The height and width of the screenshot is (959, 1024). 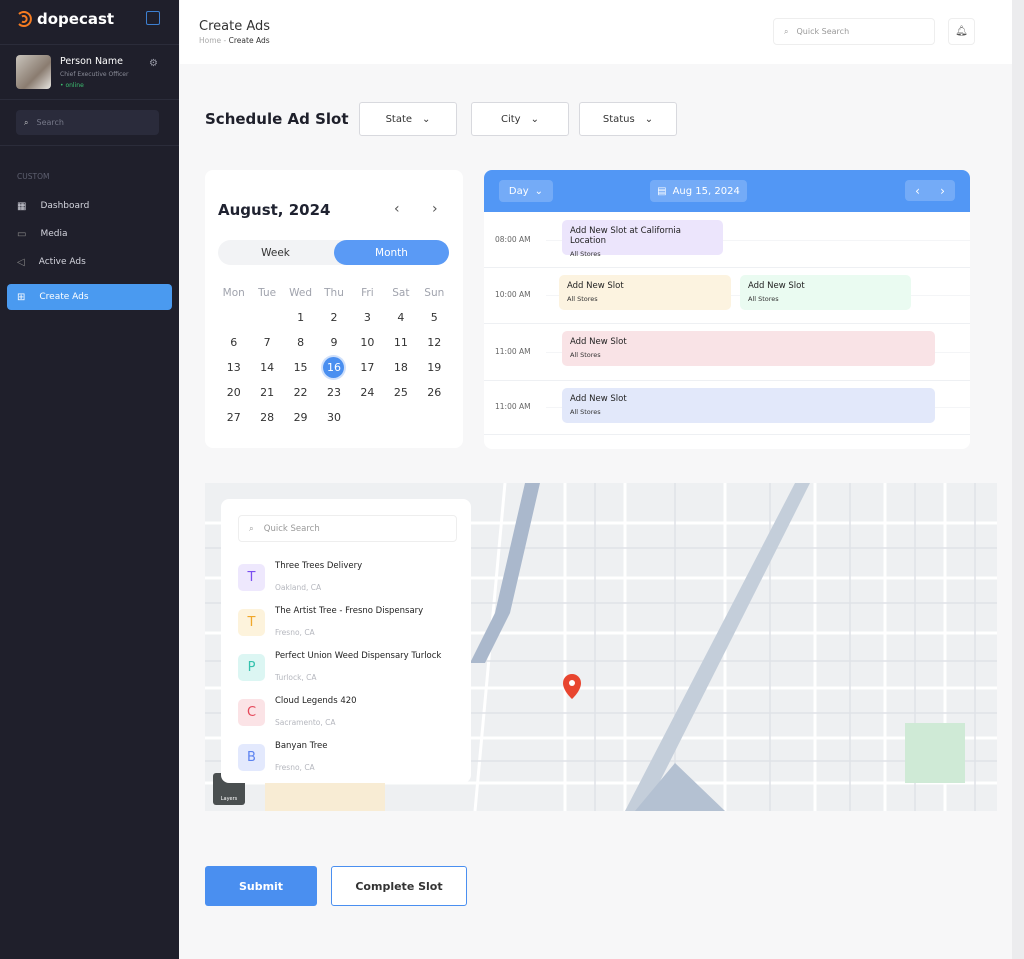 What do you see at coordinates (300, 367) in the screenshot?
I see `calendar-day: 15` at bounding box center [300, 367].